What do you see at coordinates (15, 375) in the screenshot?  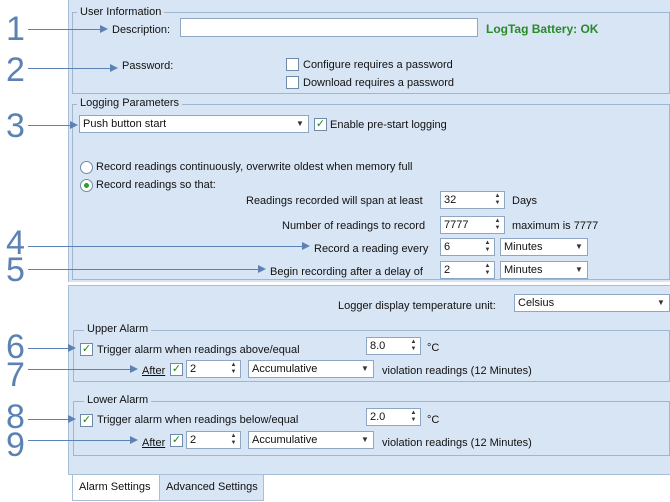 I see `callout-7: 7` at bounding box center [15, 375].